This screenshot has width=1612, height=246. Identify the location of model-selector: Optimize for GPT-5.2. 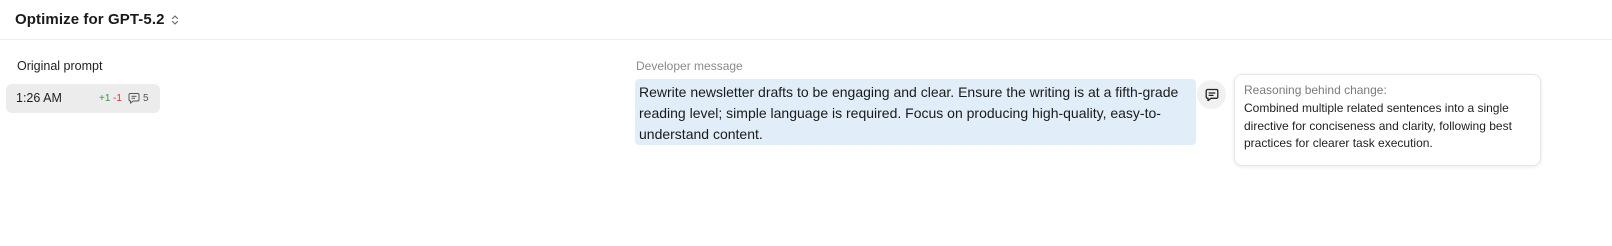
(97, 19).